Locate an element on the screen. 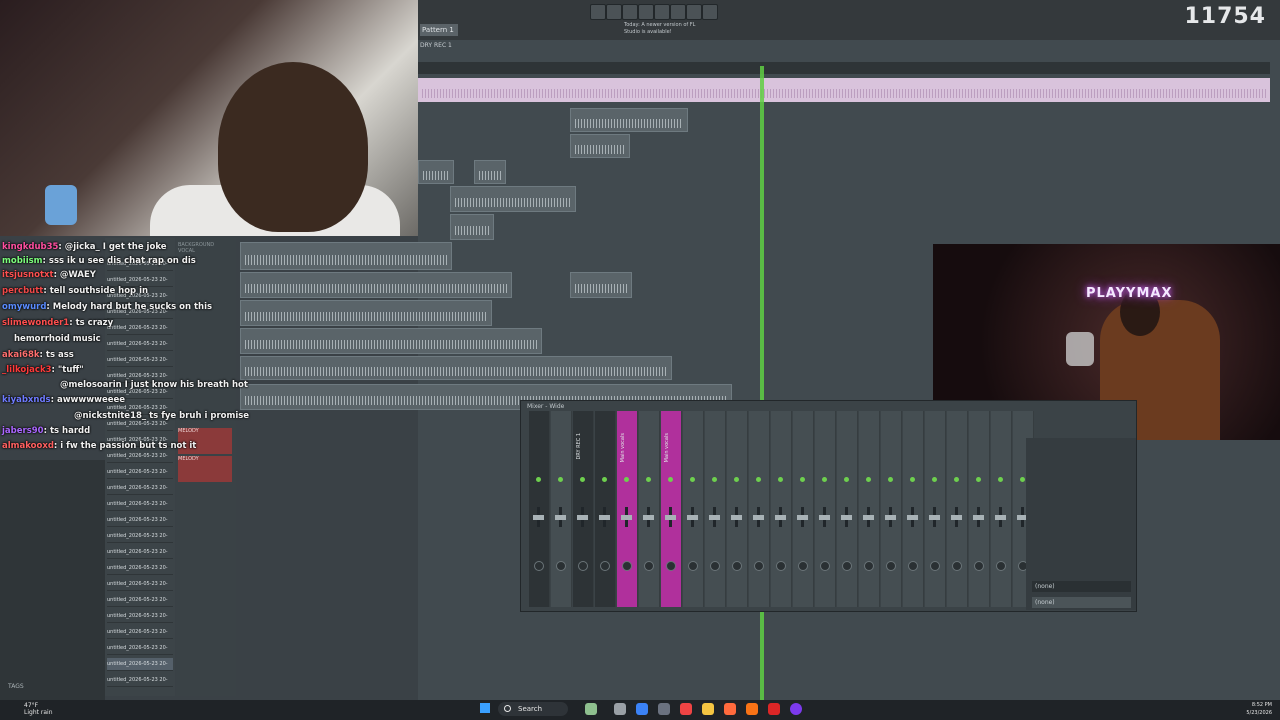  chat-message: @nickstnite18_ ts fye bruh i promise is located at coordinates (161, 416).